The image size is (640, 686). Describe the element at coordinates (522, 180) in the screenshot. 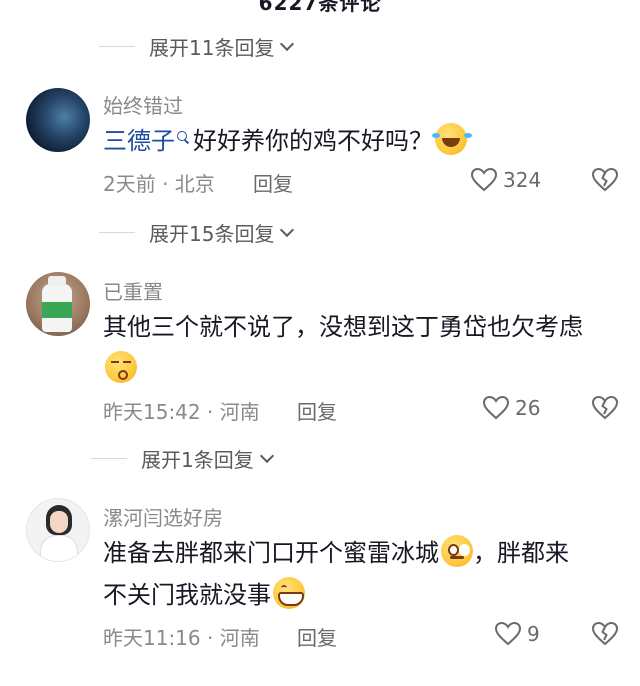

I see `like-count: 324` at that location.